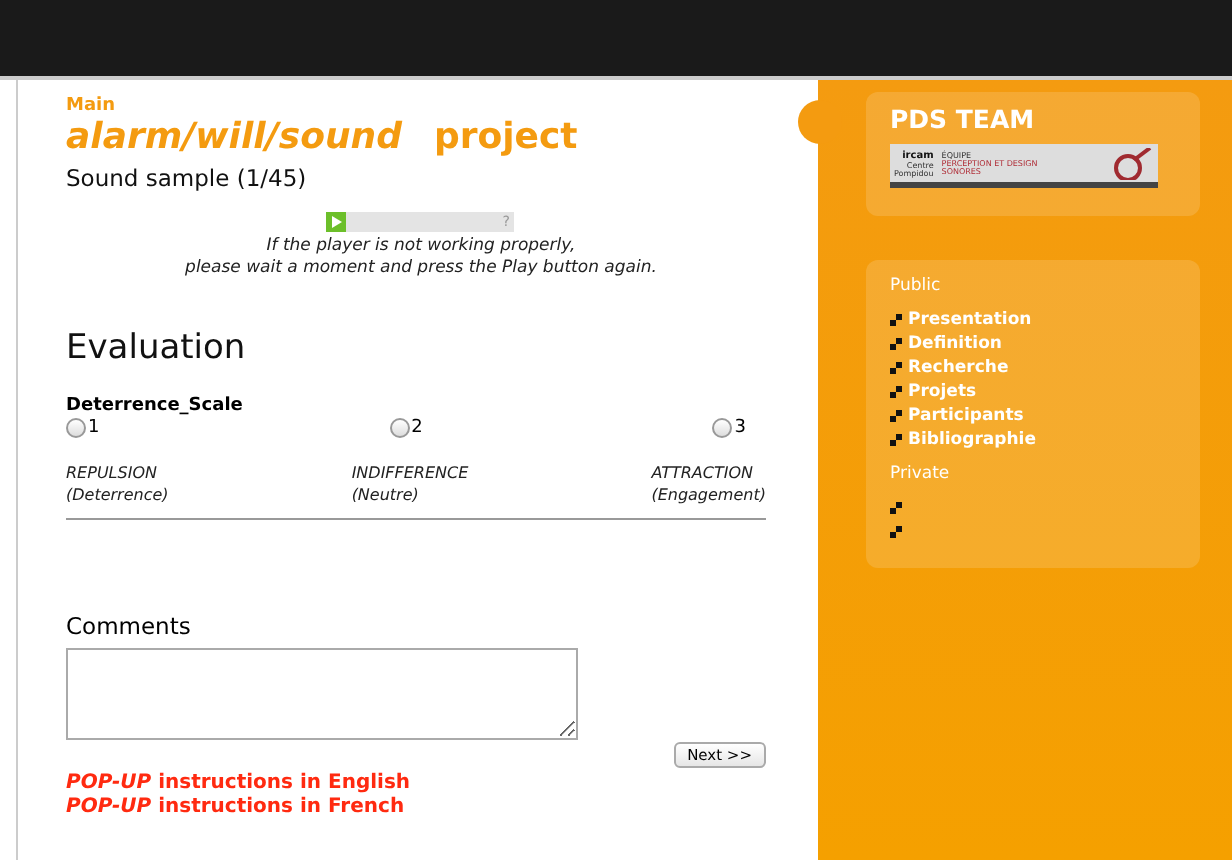  I want to click on radio-label: 3, so click(740, 428).